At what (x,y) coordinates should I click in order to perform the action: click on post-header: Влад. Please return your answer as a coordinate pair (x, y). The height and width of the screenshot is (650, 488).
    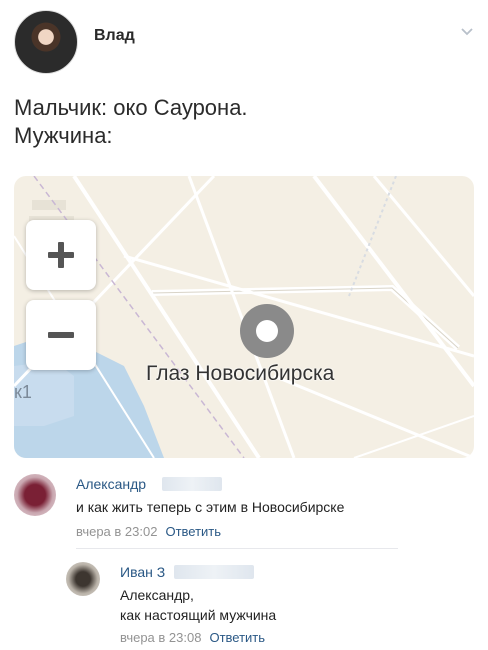
    Looking at the image, I should click on (246, 42).